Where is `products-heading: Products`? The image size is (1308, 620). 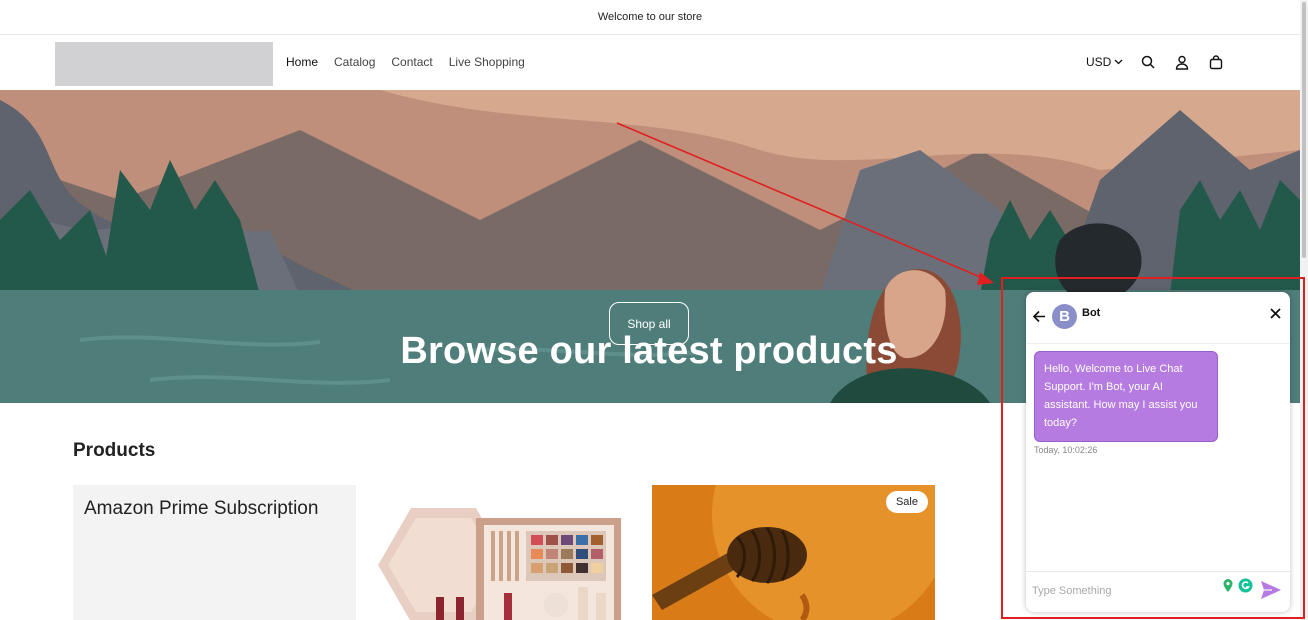 products-heading: Products is located at coordinates (114, 450).